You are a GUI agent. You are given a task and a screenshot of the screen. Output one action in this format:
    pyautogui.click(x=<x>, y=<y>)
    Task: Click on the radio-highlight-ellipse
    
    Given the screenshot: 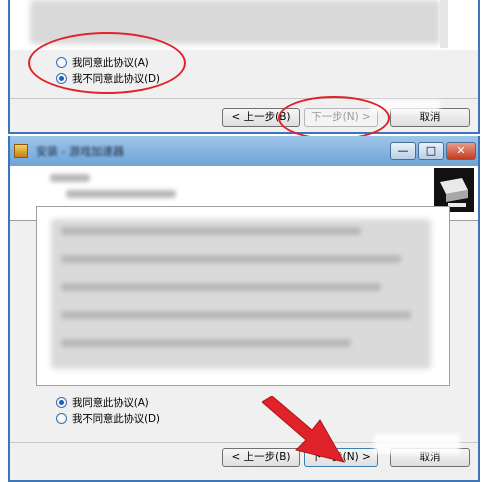 What is the action you would take?
    pyautogui.click(x=107, y=63)
    